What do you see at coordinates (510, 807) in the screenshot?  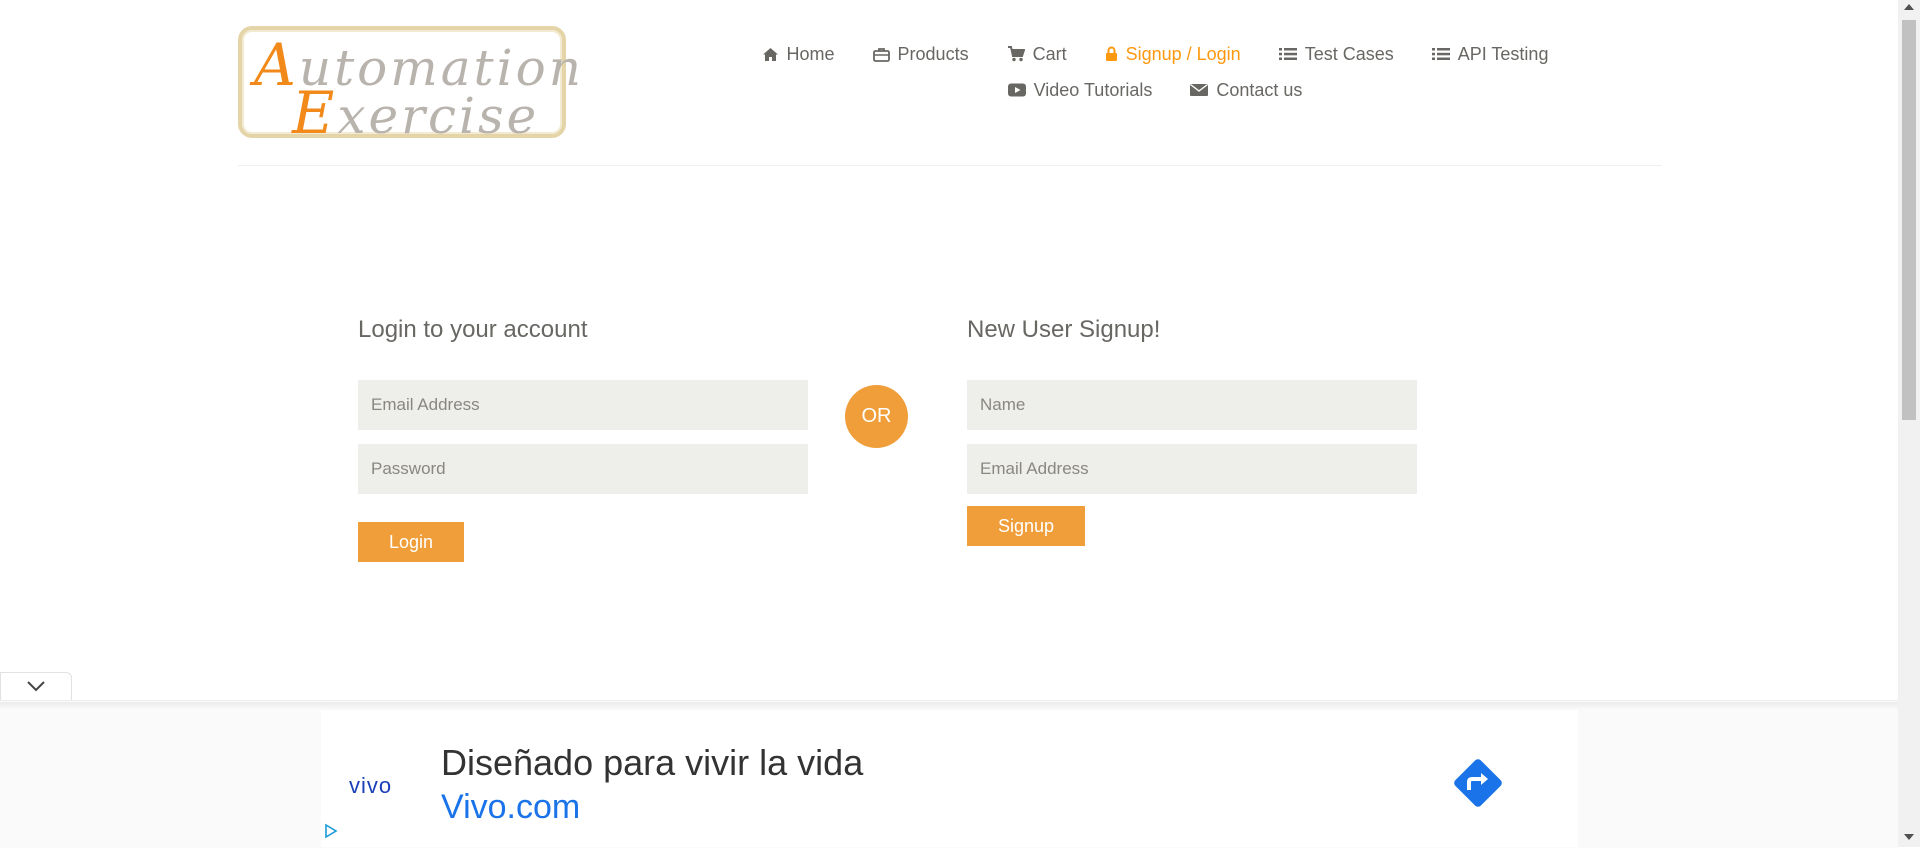 I see `ad-url-link: Vivo.com` at bounding box center [510, 807].